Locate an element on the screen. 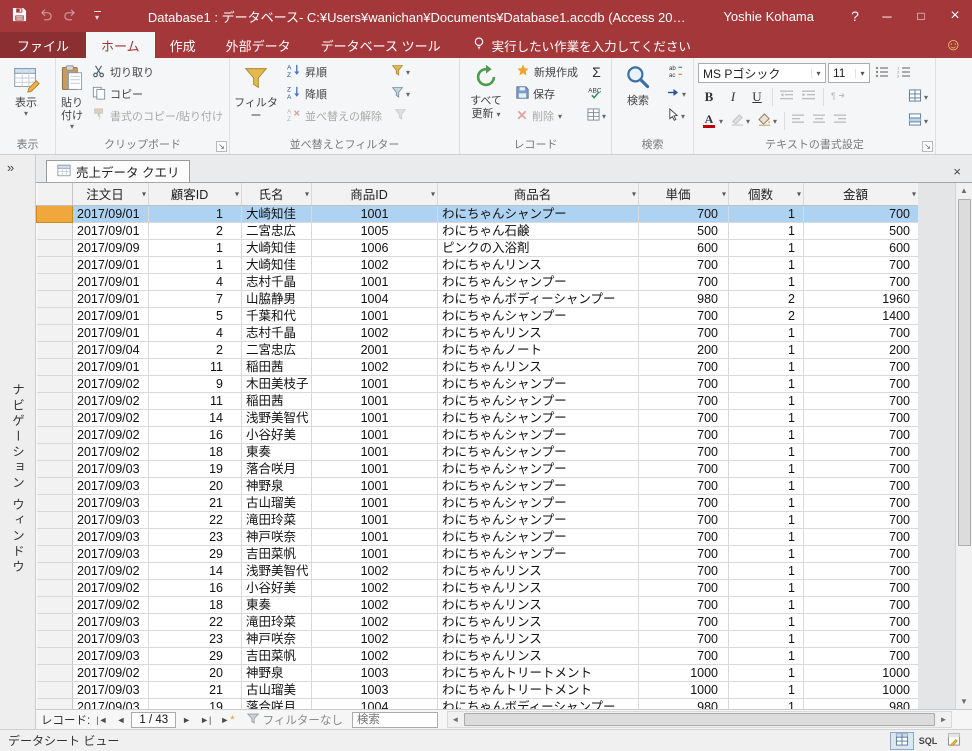 The width and height of the screenshot is (972, 751). datasheet-cell: 600 is located at coordinates (683, 248).